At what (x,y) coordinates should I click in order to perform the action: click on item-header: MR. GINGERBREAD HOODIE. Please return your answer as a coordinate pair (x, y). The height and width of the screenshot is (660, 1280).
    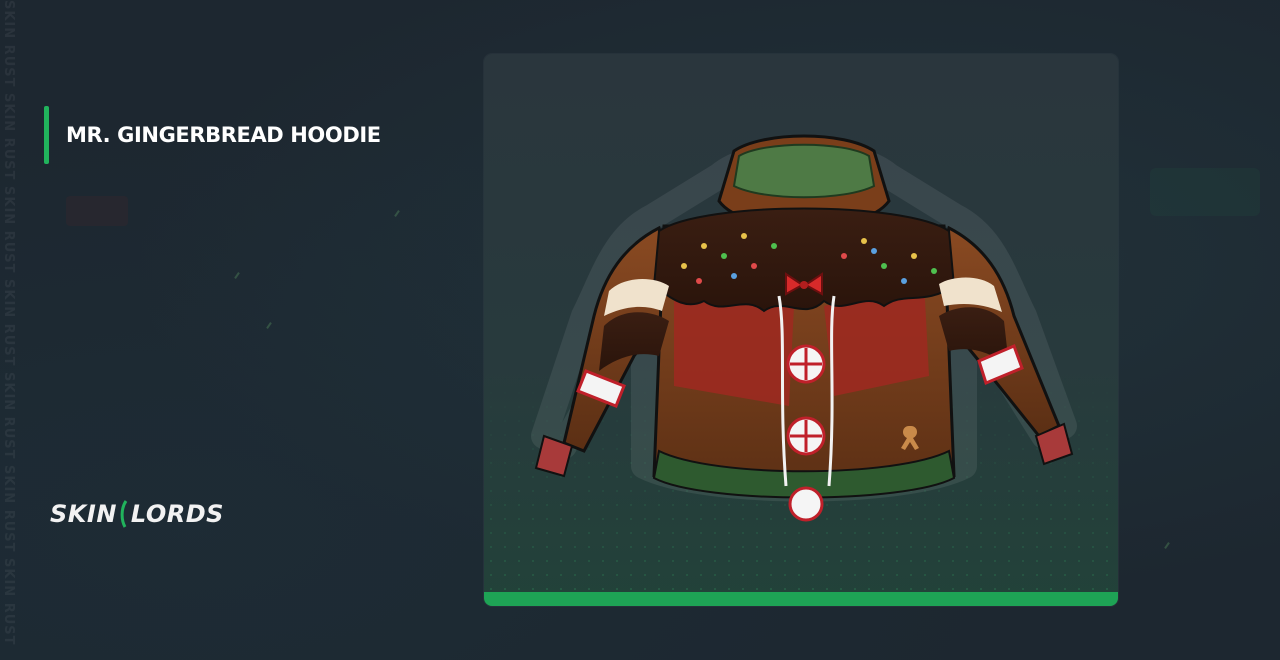
    Looking at the image, I should click on (212, 135).